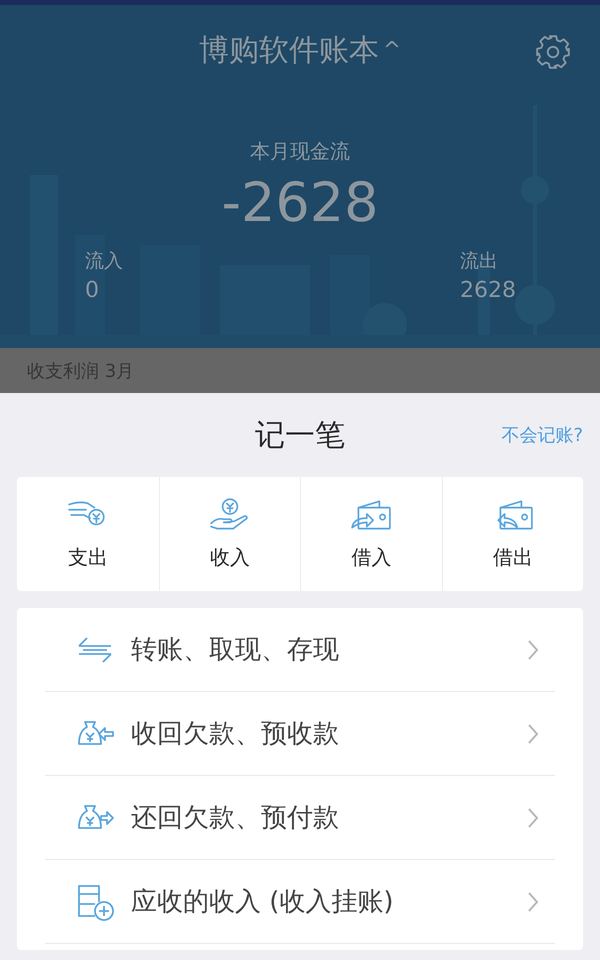  What do you see at coordinates (512, 534) in the screenshot?
I see `quick-action-button: 借出` at bounding box center [512, 534].